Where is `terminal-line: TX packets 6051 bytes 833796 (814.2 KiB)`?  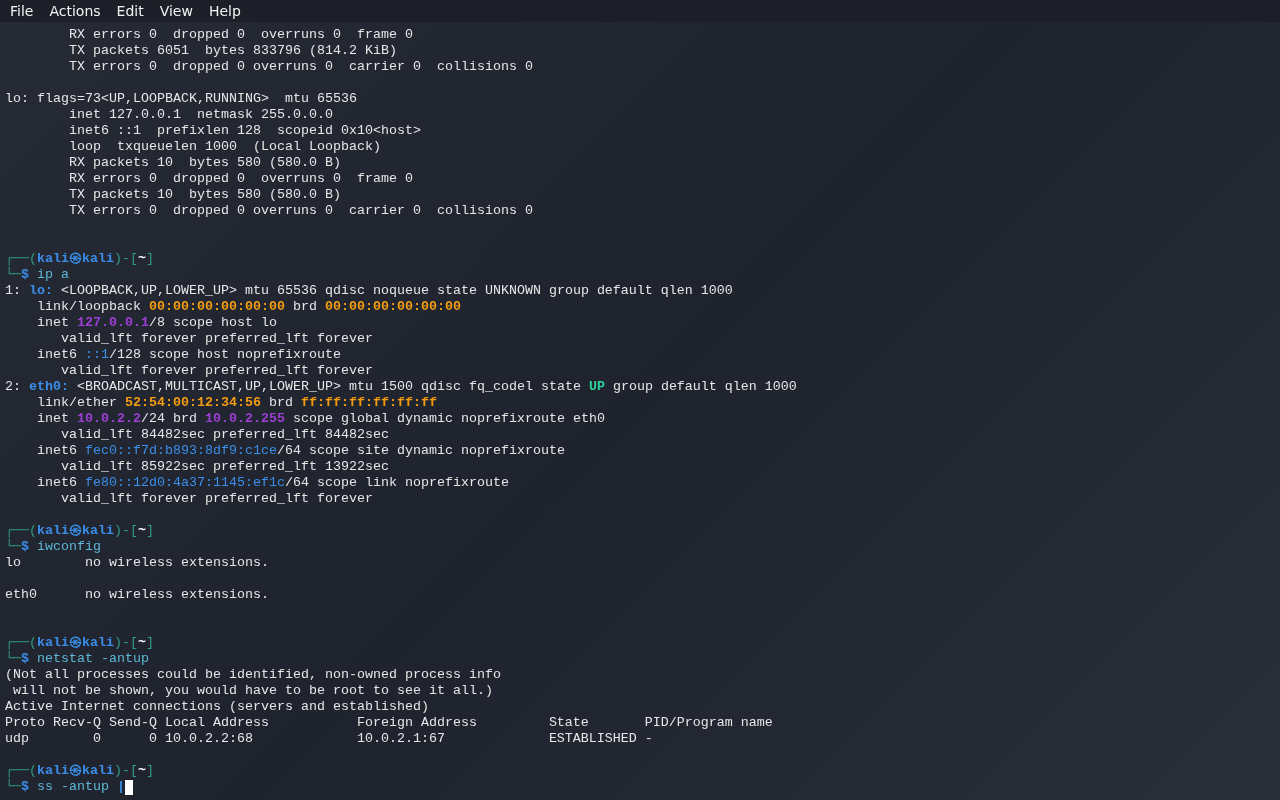
terminal-line: TX packets 6051 bytes 833796 (814.2 KiB) is located at coordinates (232, 51).